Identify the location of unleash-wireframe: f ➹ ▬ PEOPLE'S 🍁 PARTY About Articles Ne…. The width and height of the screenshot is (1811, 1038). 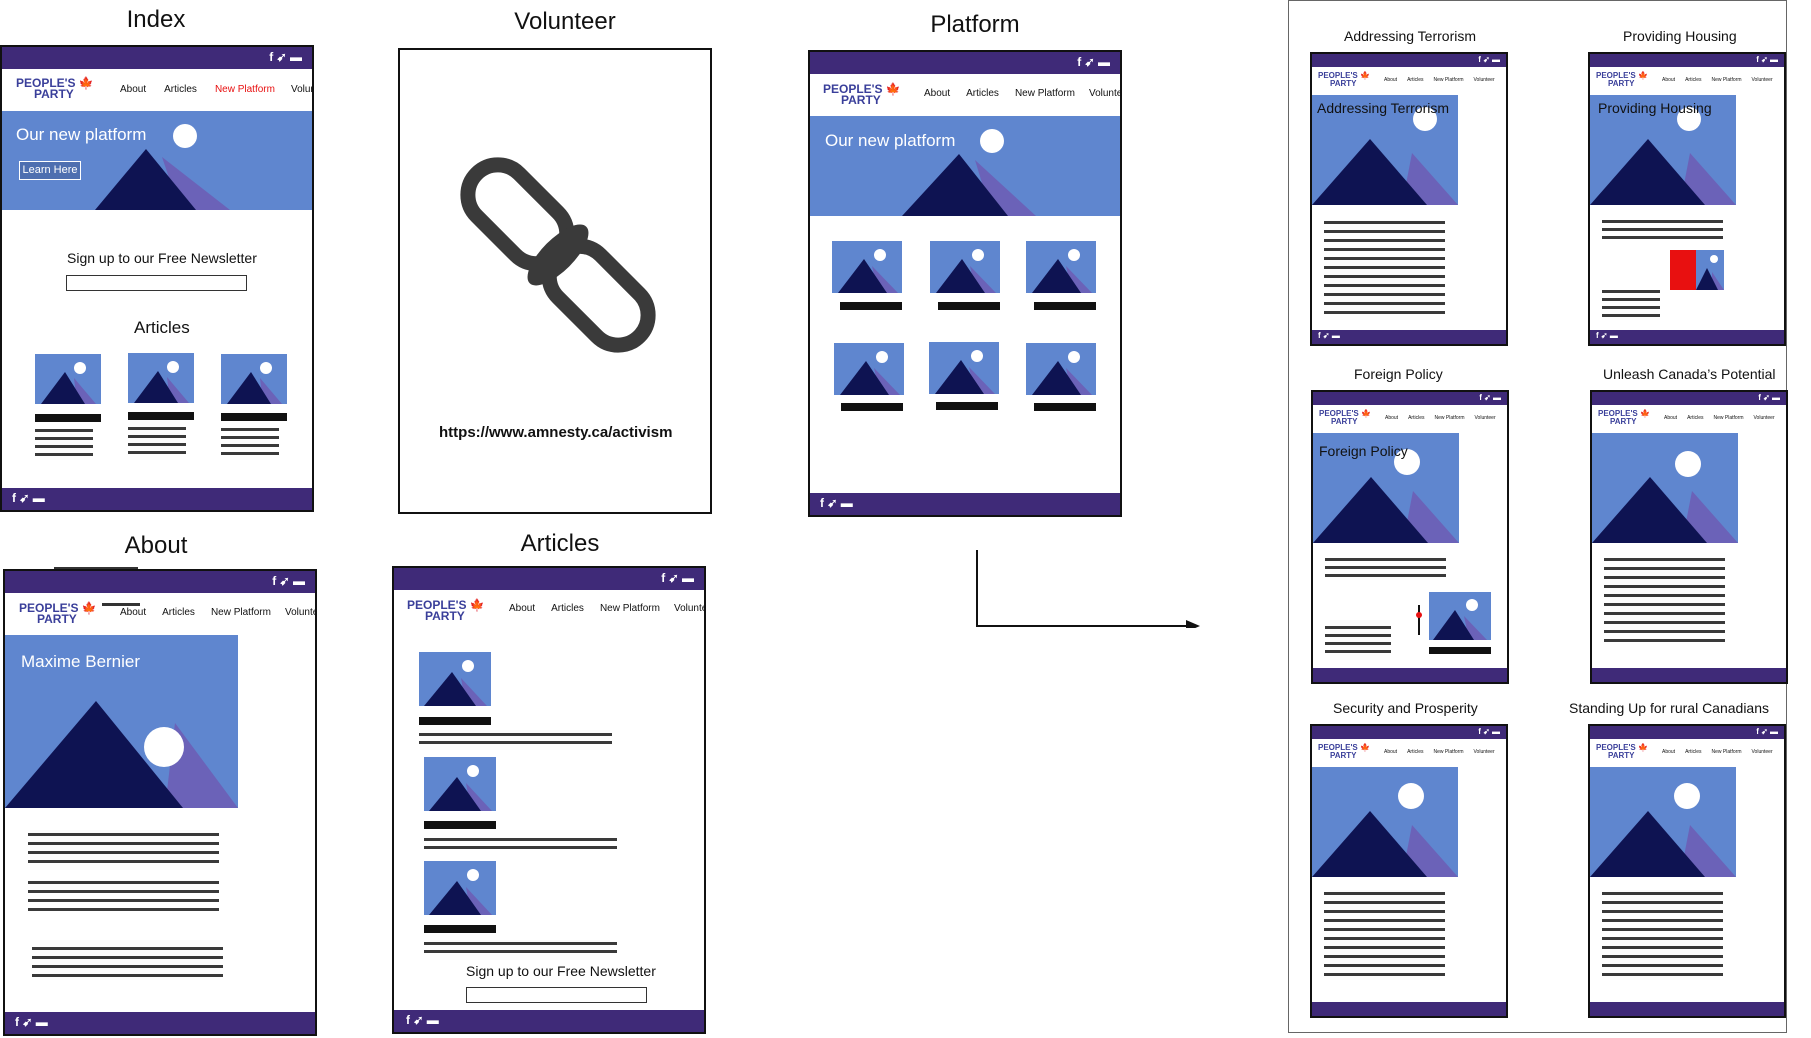
(1689, 537).